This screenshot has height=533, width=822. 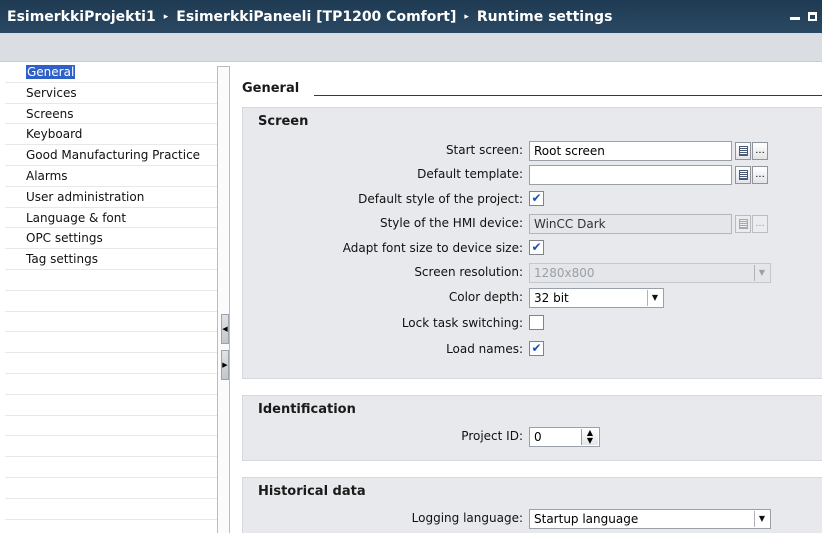 I want to click on color-depth-dropdown: 32 bit ▼, so click(x=596, y=298).